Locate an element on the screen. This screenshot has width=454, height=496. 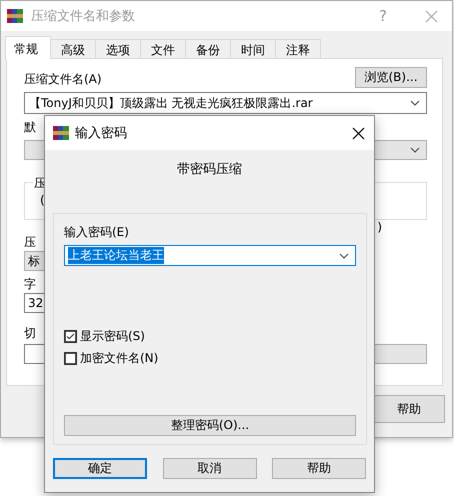
tab: 选项 is located at coordinates (118, 49).